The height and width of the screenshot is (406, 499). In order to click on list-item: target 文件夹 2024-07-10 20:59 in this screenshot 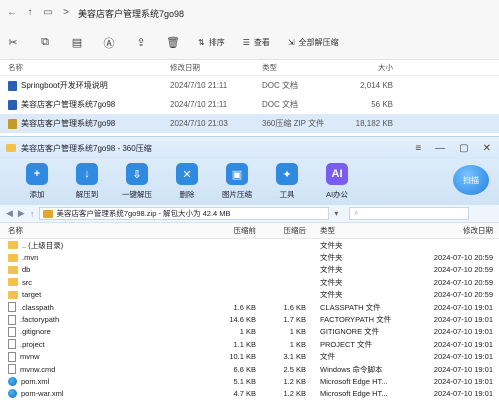, I will do `click(249, 295)`.